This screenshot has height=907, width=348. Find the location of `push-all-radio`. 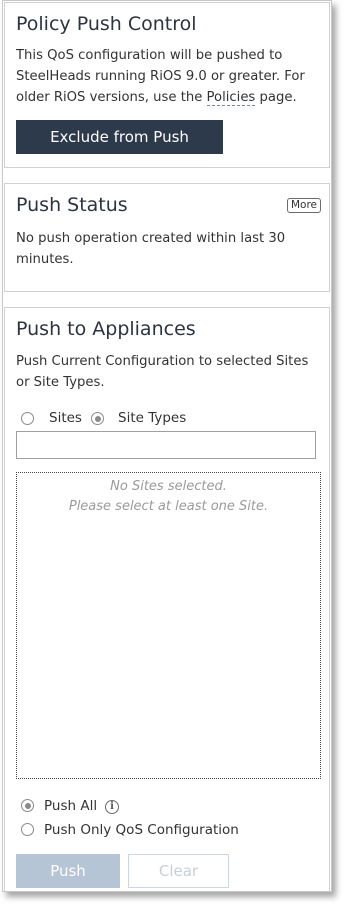

push-all-radio is located at coordinates (27, 805).